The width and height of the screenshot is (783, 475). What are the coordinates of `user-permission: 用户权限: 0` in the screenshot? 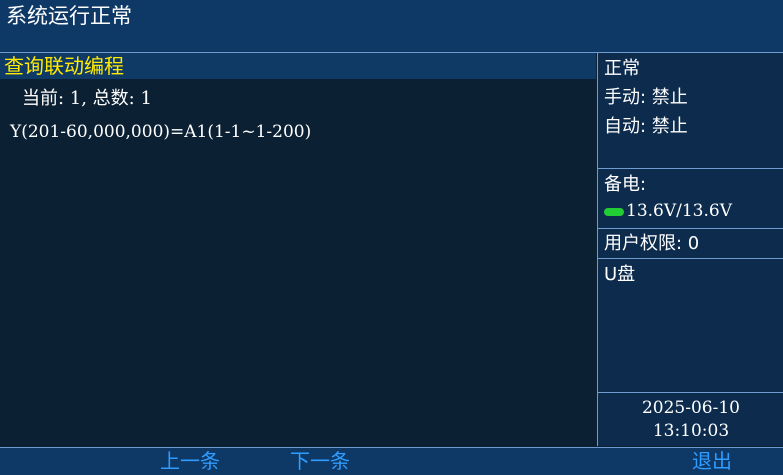 It's located at (652, 243).